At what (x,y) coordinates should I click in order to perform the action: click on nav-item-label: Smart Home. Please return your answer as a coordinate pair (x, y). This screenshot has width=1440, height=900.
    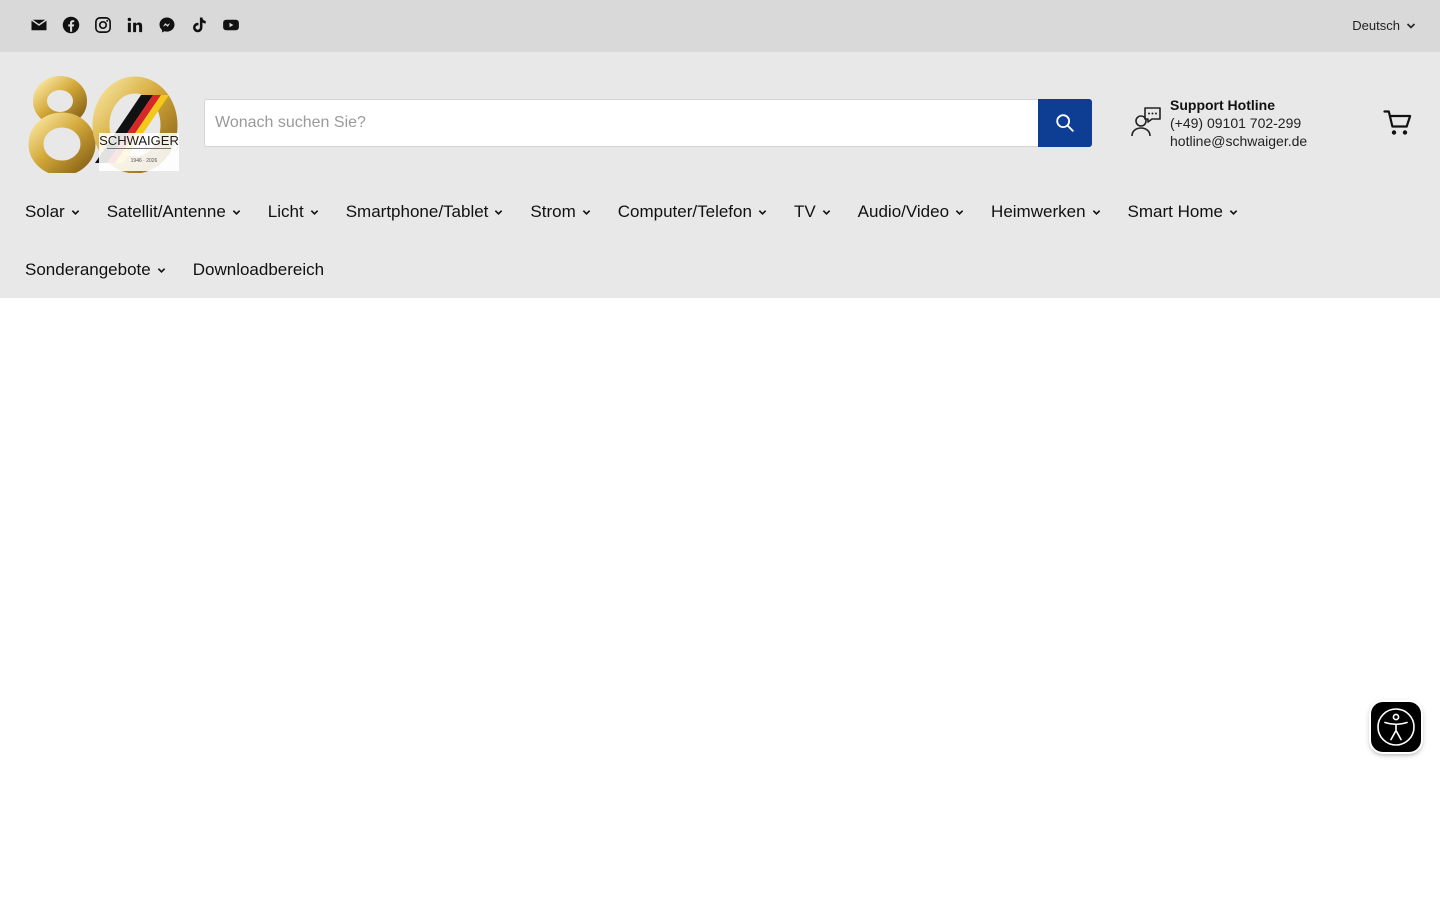
    Looking at the image, I should click on (1175, 211).